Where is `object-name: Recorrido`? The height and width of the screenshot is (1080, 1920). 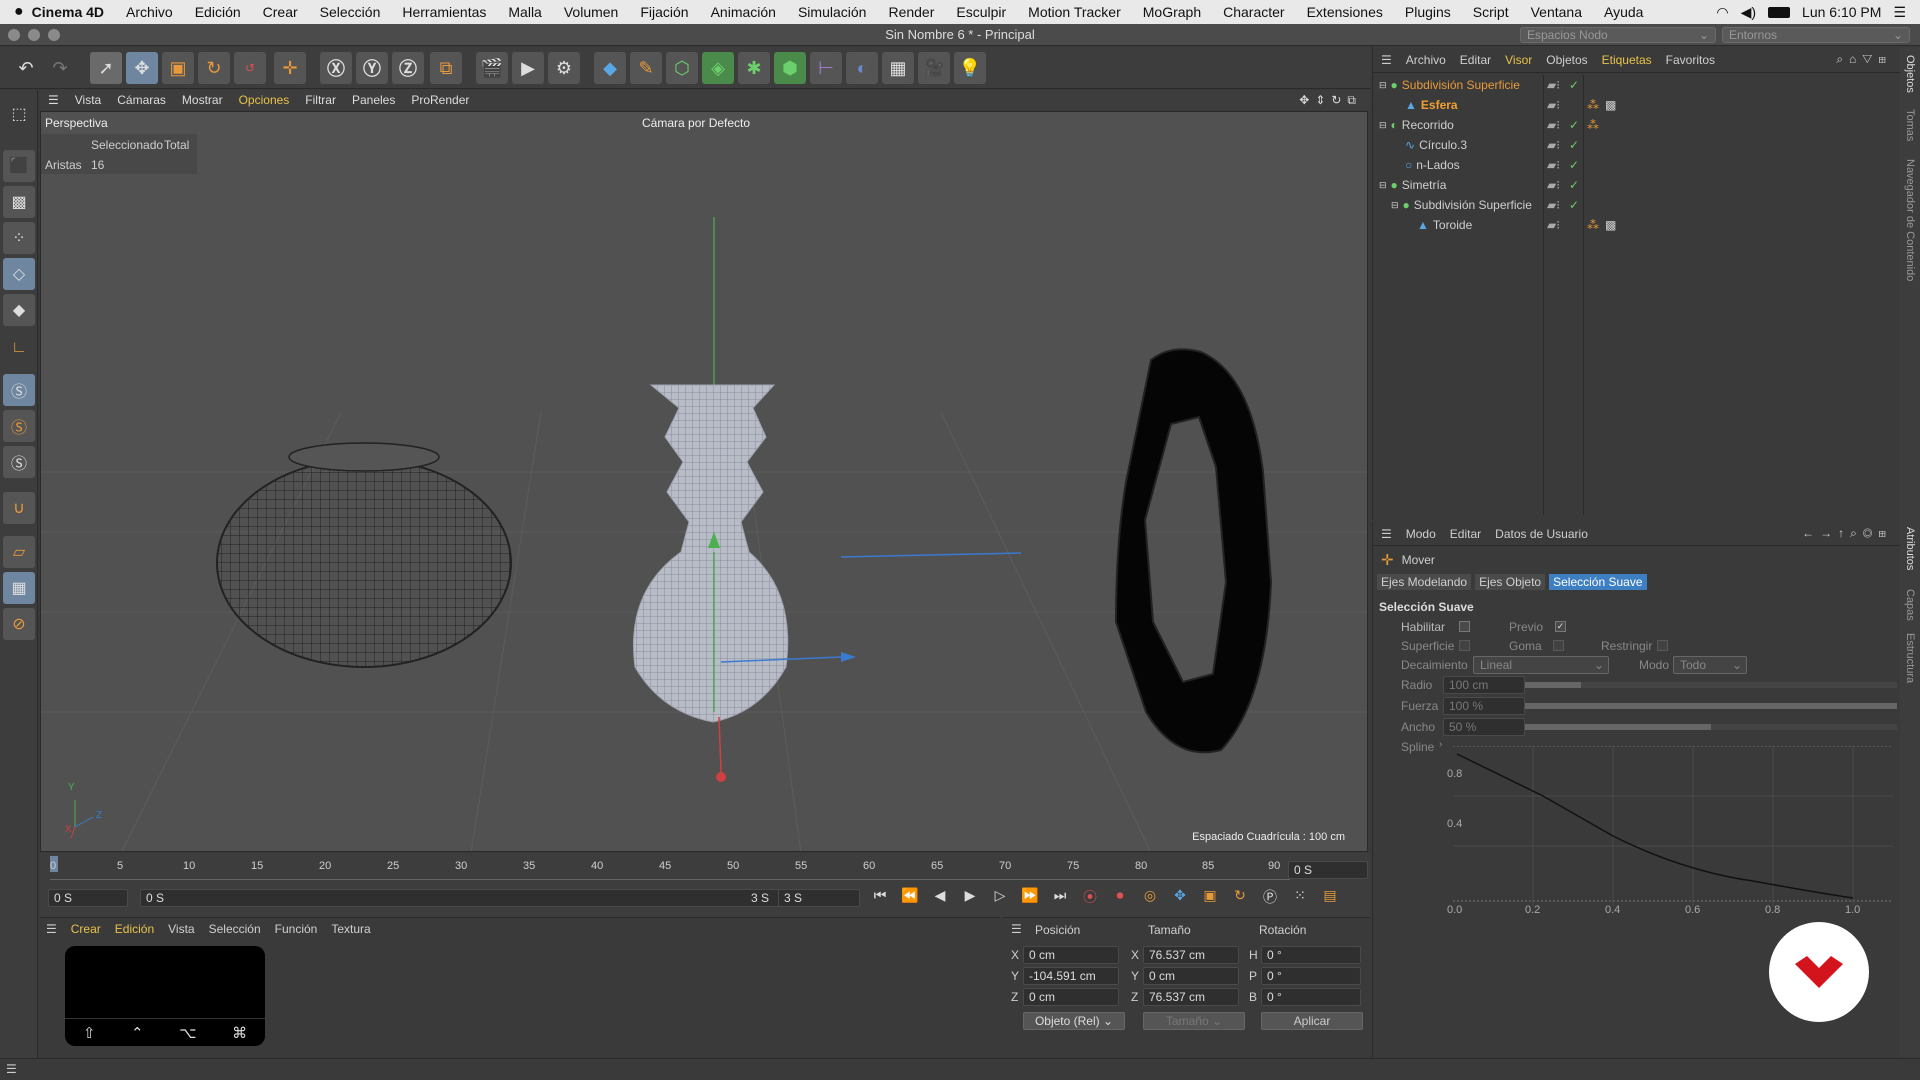 object-name: Recorrido is located at coordinates (1428, 125).